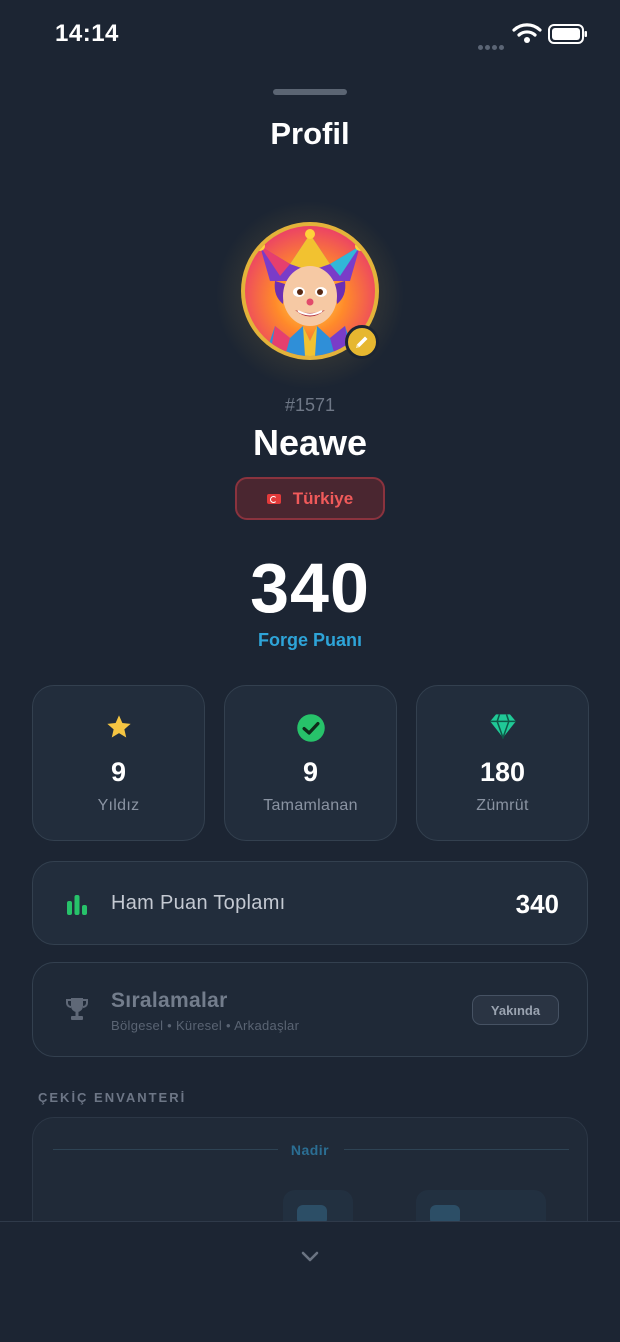 The height and width of the screenshot is (1342, 620). What do you see at coordinates (309, 640) in the screenshot?
I see `forge-score-label: Forge Puanı` at bounding box center [309, 640].